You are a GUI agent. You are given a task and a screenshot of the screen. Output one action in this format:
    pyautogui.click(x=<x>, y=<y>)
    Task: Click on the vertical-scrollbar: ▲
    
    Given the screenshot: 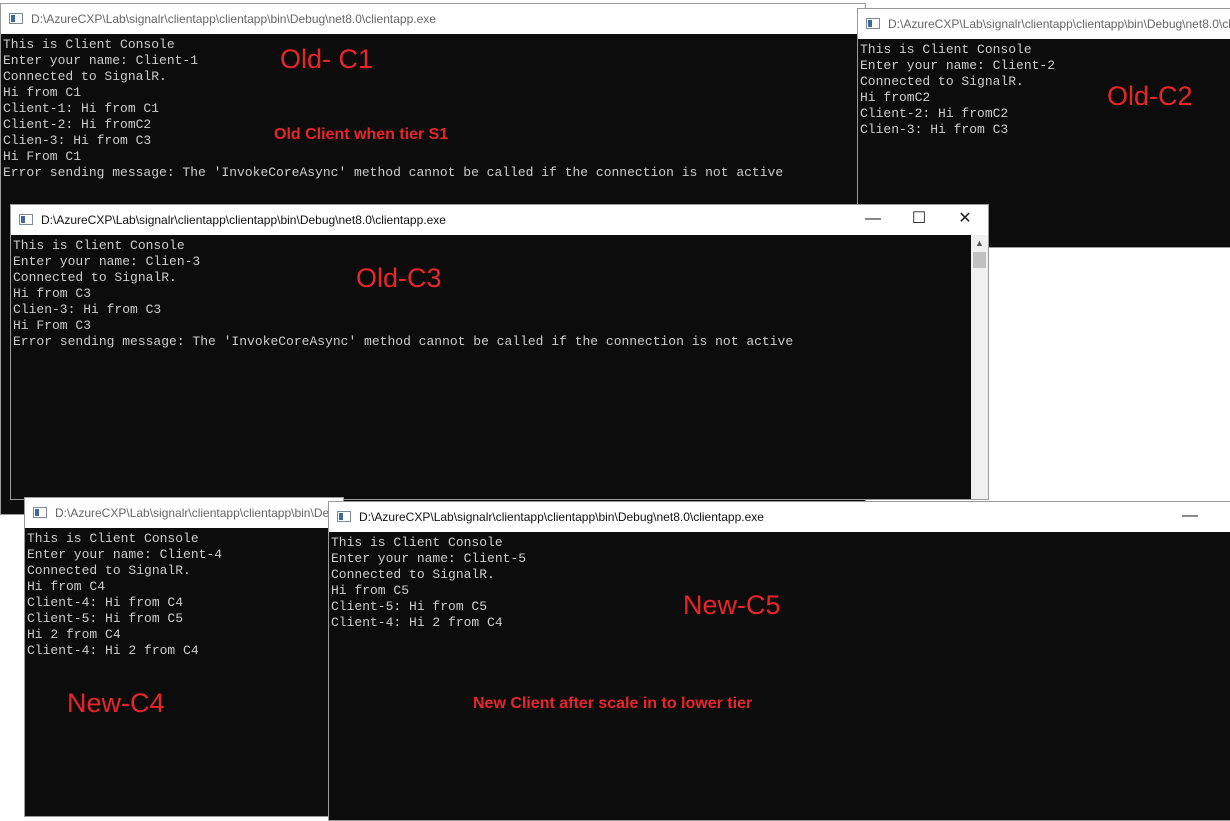 What is the action you would take?
    pyautogui.click(x=979, y=367)
    